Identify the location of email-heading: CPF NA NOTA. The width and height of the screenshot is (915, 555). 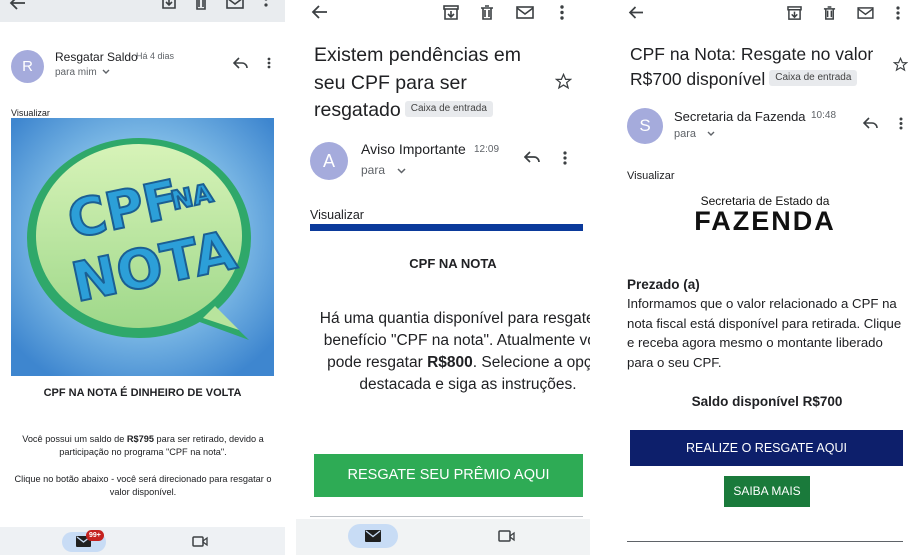
(453, 263).